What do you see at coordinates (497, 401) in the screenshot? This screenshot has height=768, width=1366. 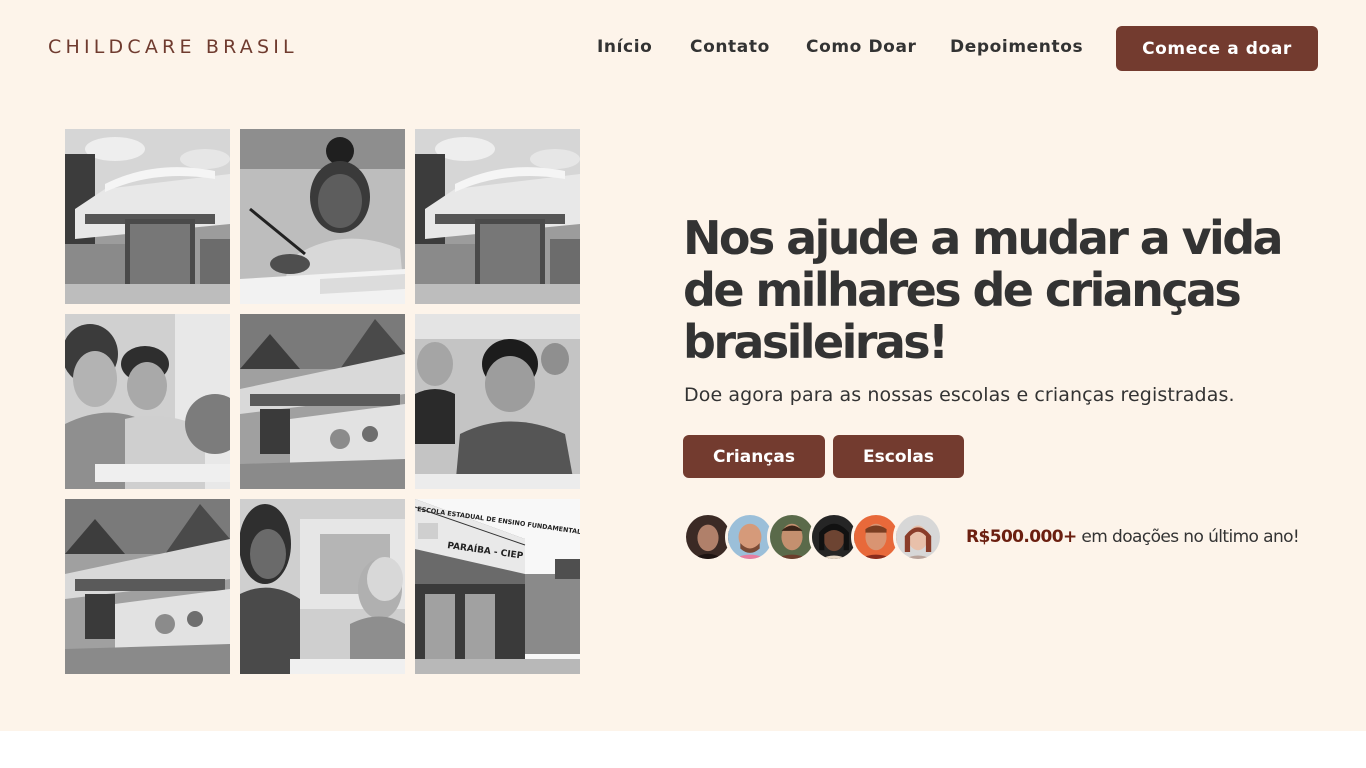 I see `boy-in-classroom-photo` at bounding box center [497, 401].